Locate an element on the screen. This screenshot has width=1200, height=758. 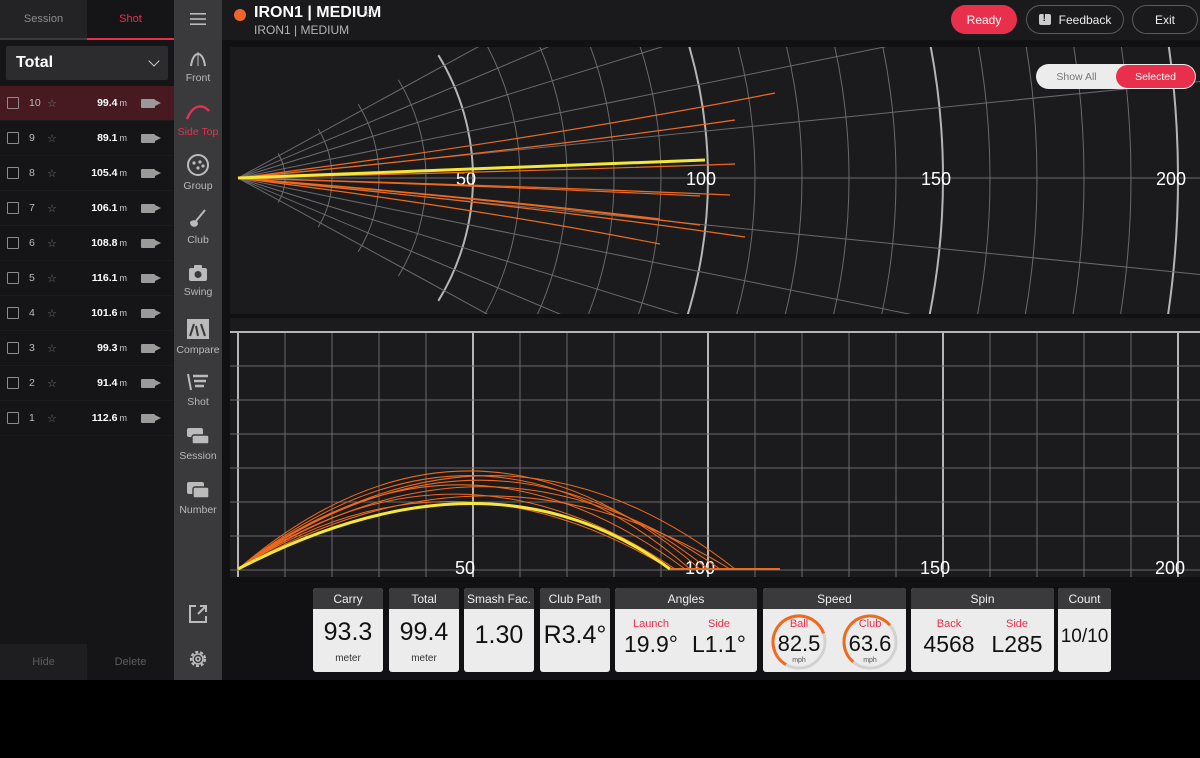
nav-club: Club is located at coordinates (198, 227).